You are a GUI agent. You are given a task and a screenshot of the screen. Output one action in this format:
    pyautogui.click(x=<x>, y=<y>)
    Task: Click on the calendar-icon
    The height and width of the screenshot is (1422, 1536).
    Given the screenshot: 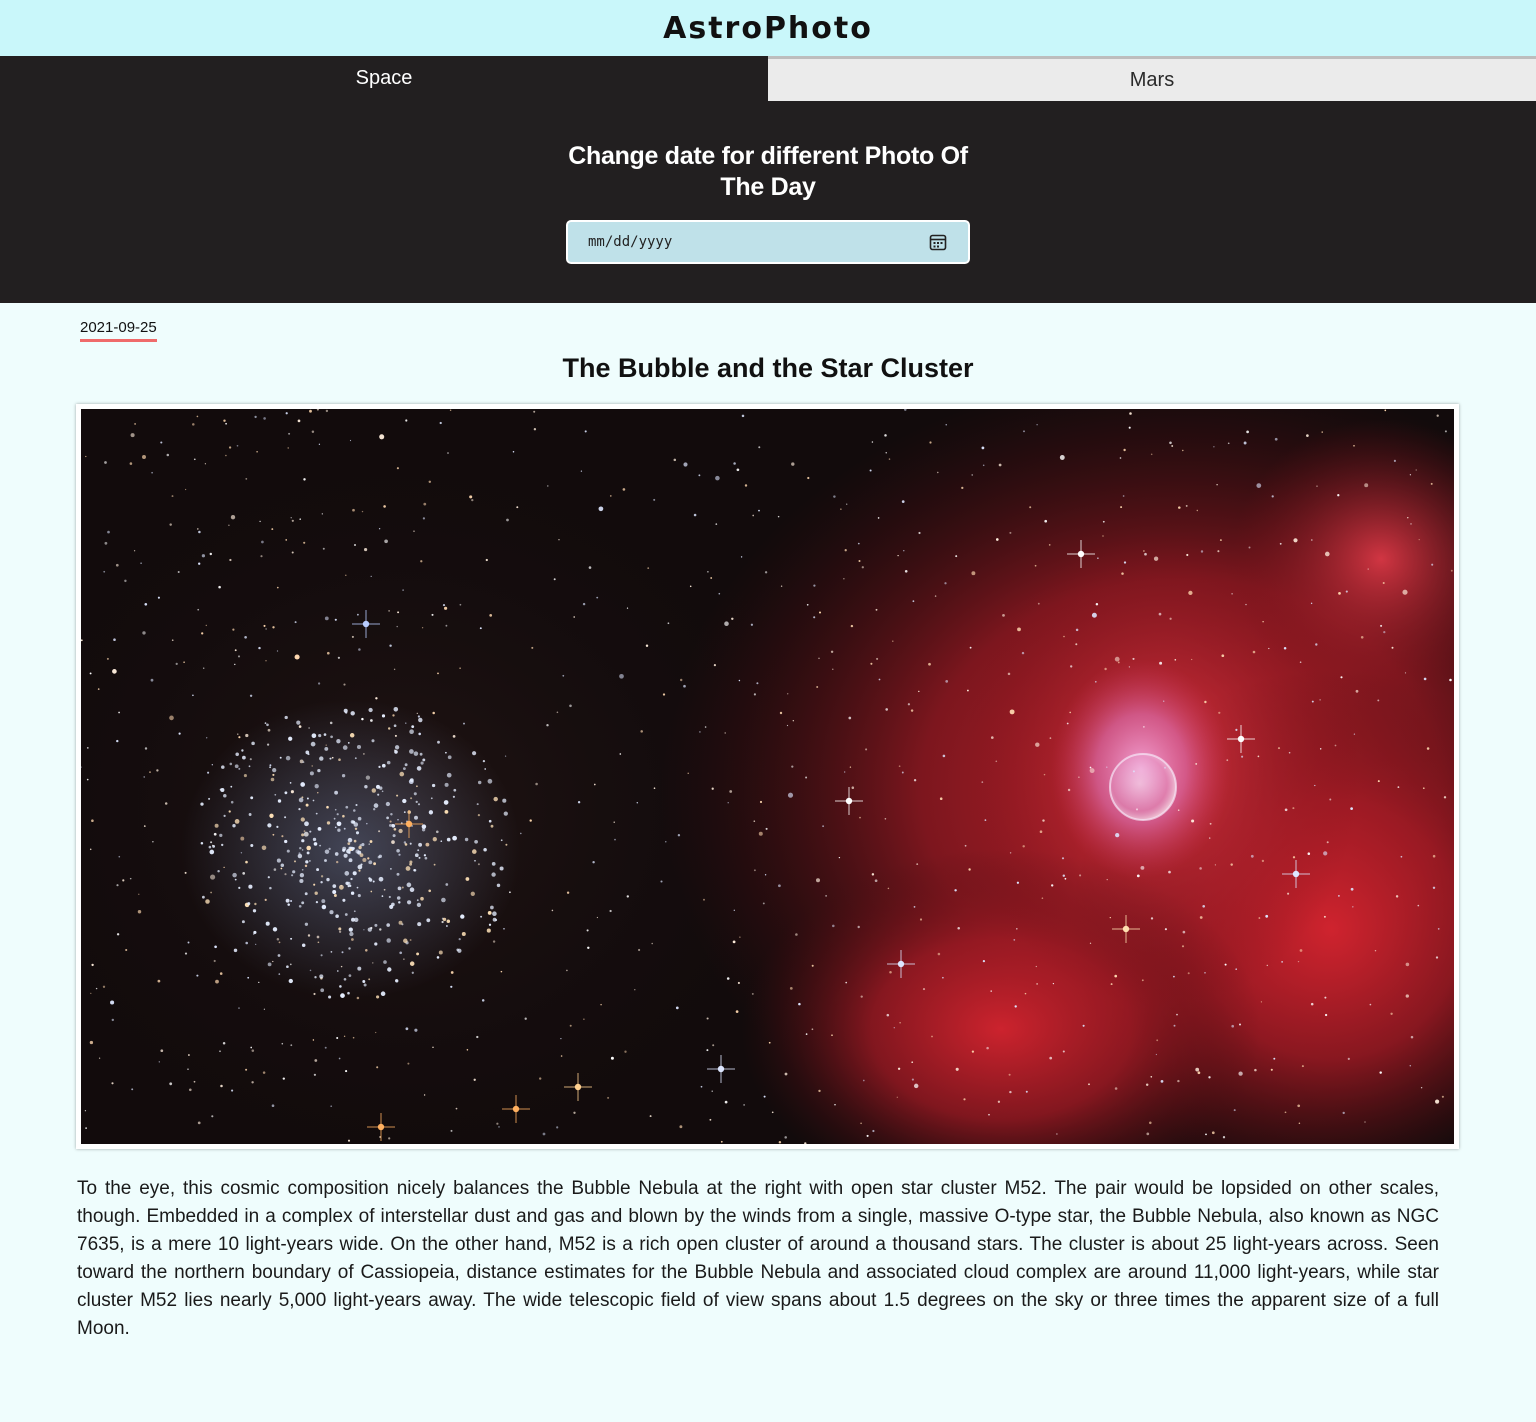 What is the action you would take?
    pyautogui.click(x=938, y=242)
    